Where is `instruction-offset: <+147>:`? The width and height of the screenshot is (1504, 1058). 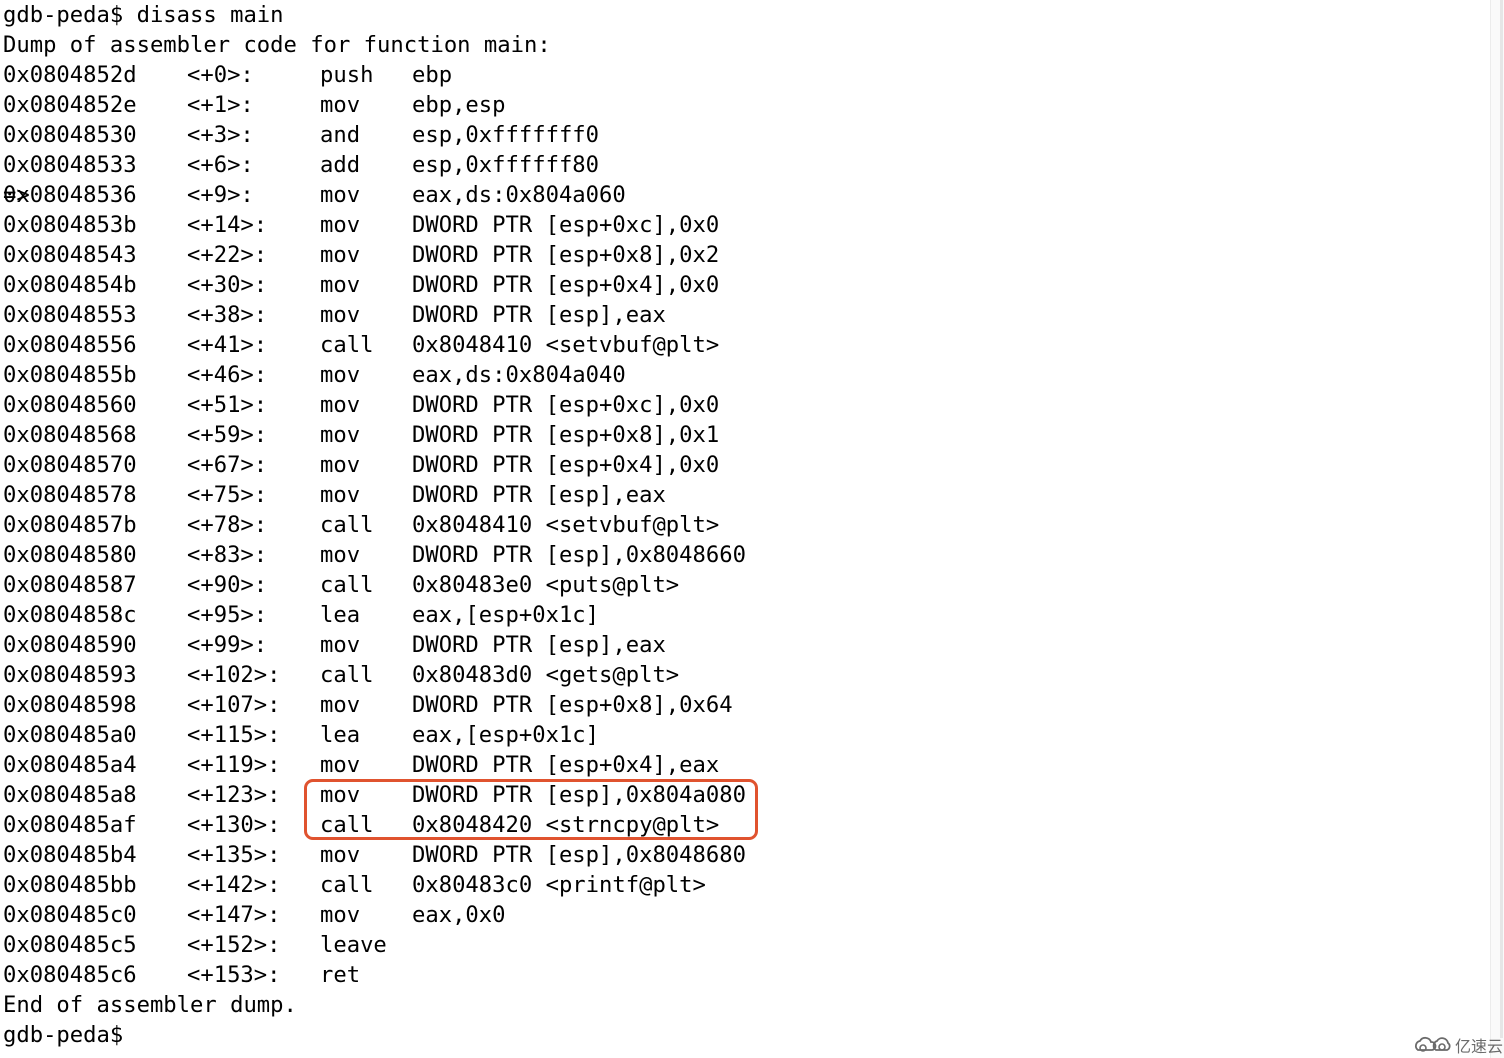 instruction-offset: <+147>: is located at coordinates (234, 915).